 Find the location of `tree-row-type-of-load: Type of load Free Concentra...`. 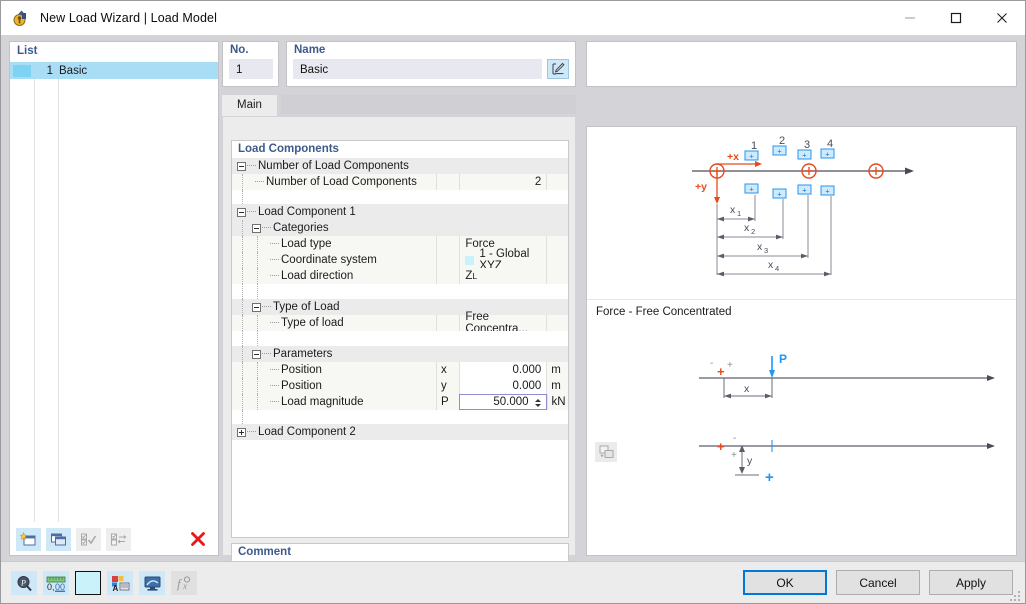

tree-row-type-of-load: Type of load Free Concentra... is located at coordinates (400, 323).